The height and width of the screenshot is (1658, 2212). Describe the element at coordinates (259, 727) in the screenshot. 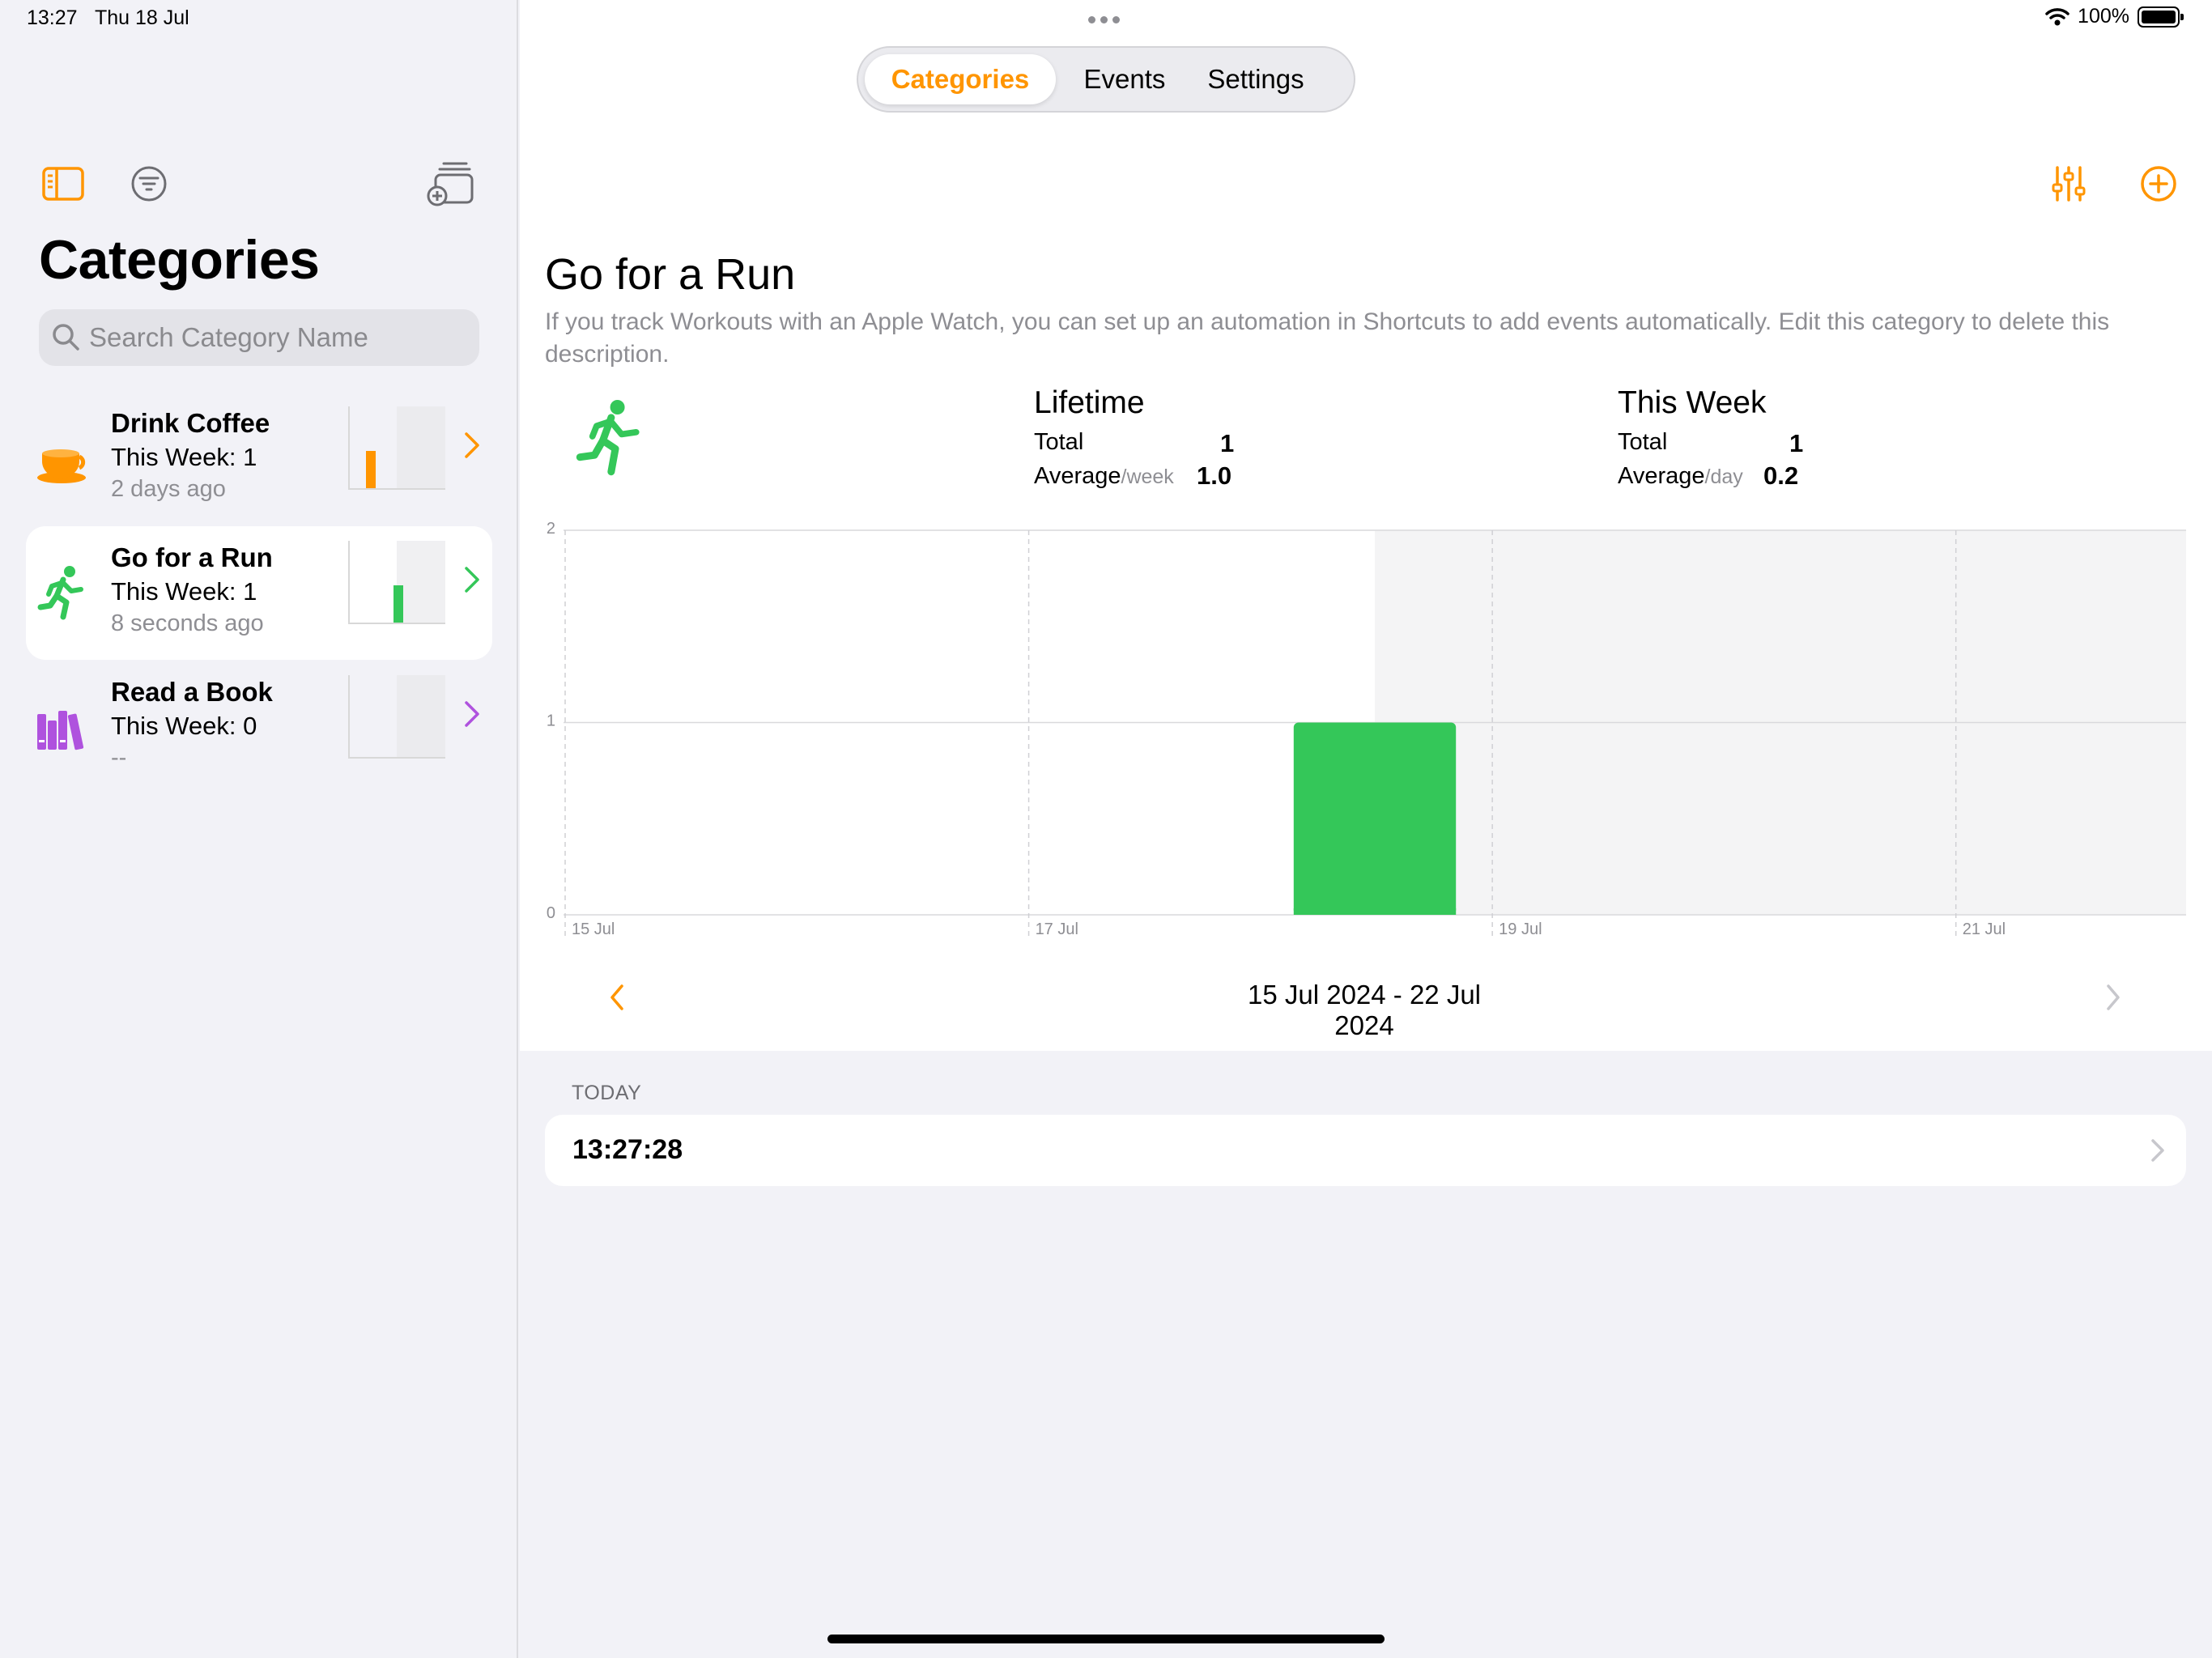

I see `category-item-read-a-book: Read a Book This Week: 0 --` at that location.